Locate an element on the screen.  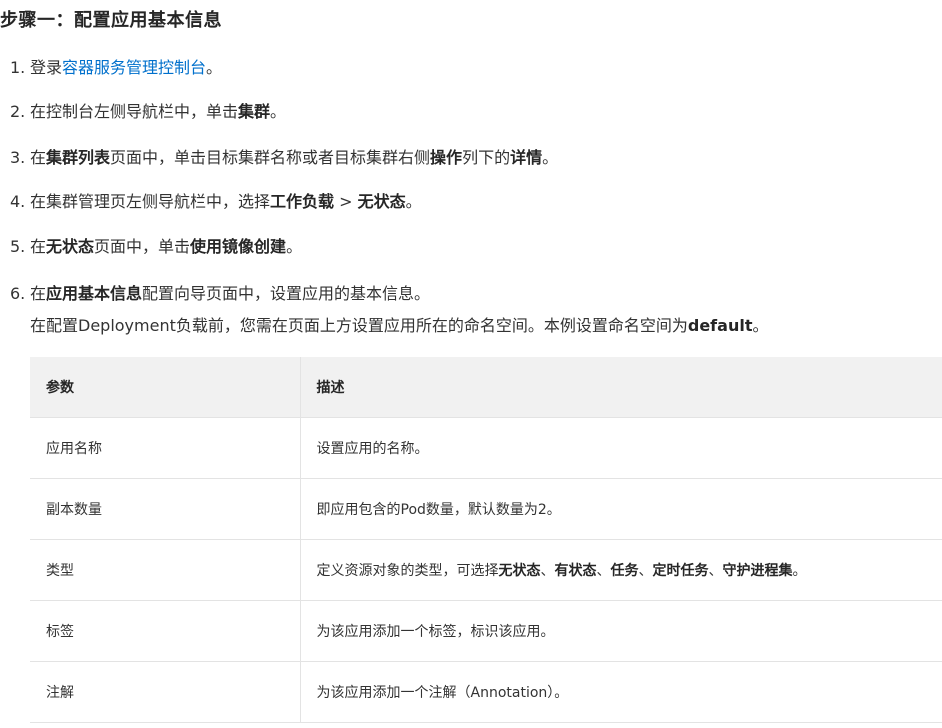
param-cell: 类型 is located at coordinates (165, 570).